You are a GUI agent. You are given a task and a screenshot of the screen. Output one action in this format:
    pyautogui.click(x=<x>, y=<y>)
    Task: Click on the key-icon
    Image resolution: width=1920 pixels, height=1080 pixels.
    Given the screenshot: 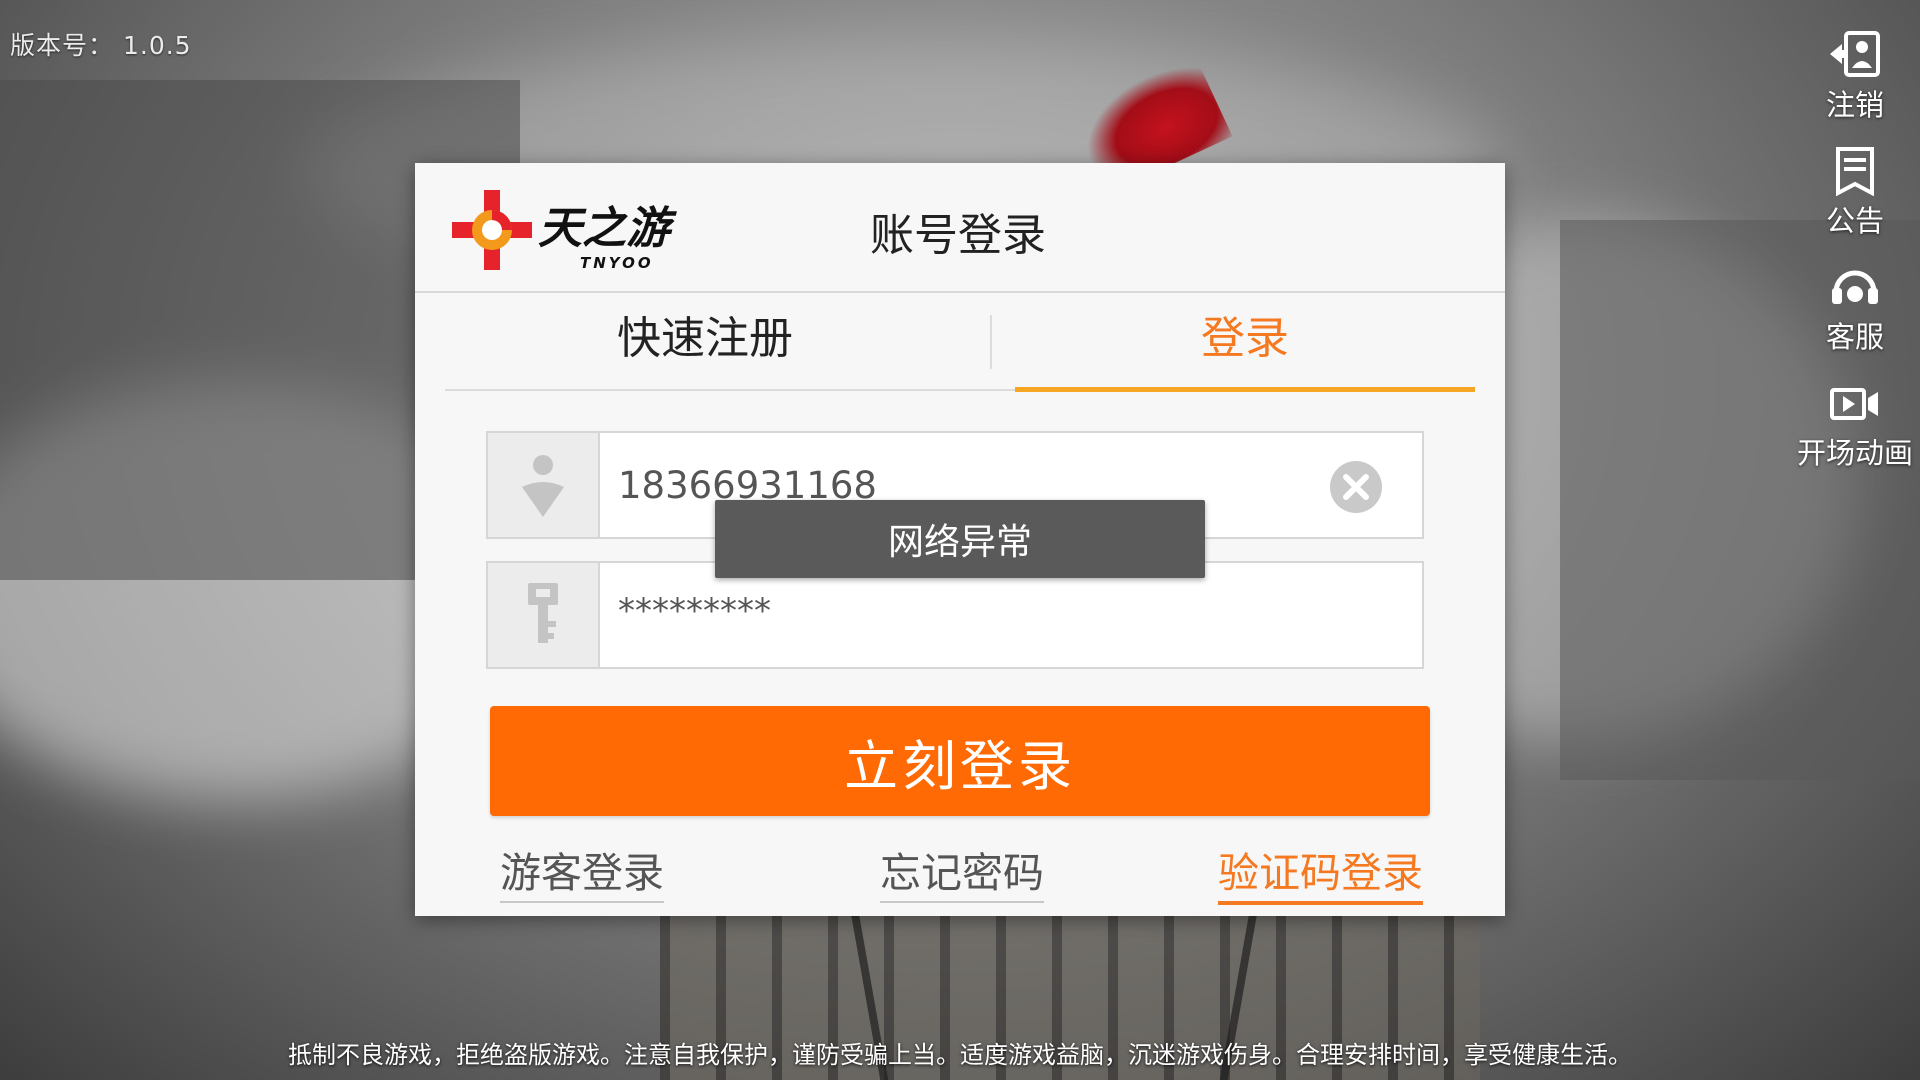 What is the action you would take?
    pyautogui.click(x=543, y=613)
    